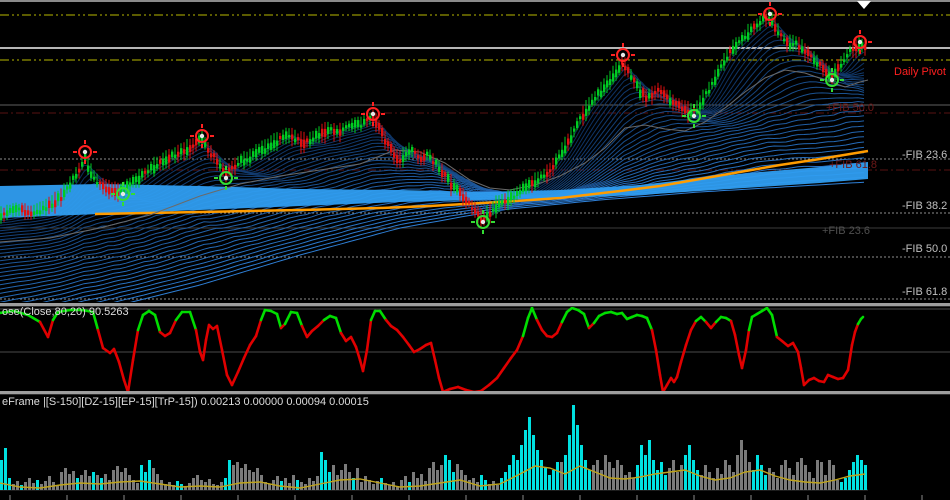 The image size is (950, 500). Describe the element at coordinates (475, 305) in the screenshot. I see `panel-separator-top` at that location.